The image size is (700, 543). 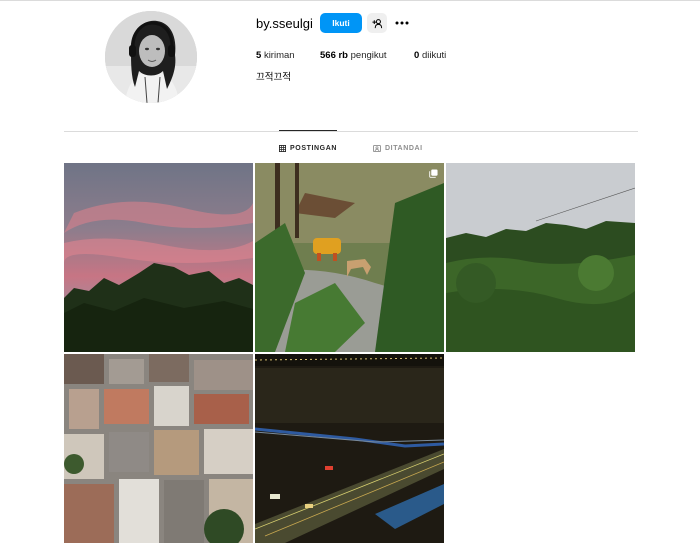 What do you see at coordinates (341, 23) in the screenshot?
I see `follow-button: Ikuti` at bounding box center [341, 23].